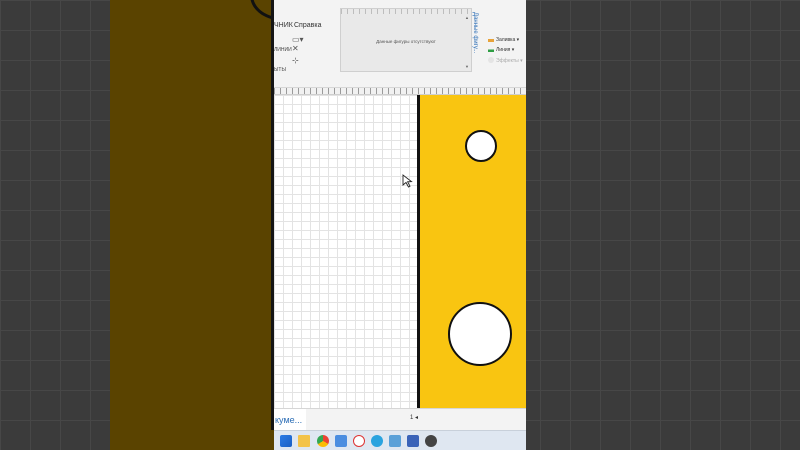 The width and height of the screenshot is (800, 450). What do you see at coordinates (480, 334) in the screenshot?
I see `large-circle-cutout` at bounding box center [480, 334].